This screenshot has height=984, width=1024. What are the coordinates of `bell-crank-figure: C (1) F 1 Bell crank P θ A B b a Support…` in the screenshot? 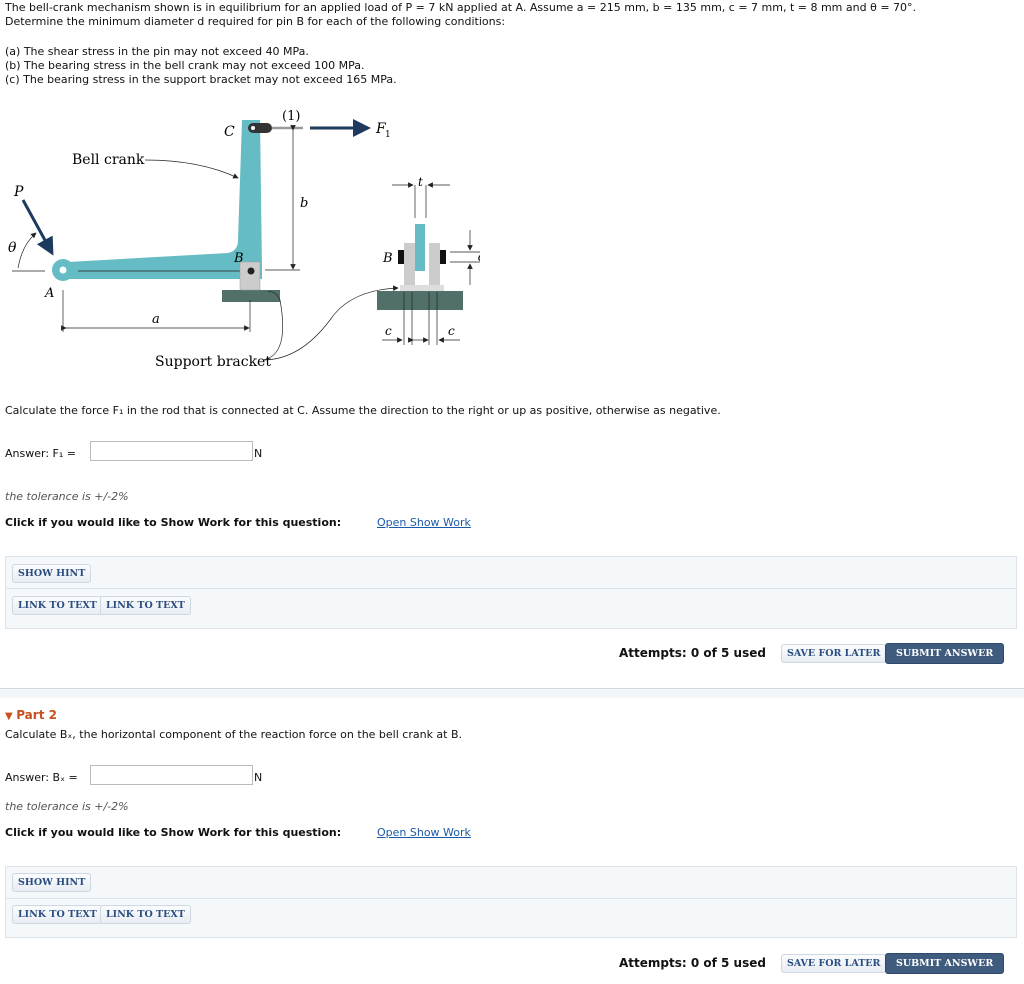 It's located at (244, 239).